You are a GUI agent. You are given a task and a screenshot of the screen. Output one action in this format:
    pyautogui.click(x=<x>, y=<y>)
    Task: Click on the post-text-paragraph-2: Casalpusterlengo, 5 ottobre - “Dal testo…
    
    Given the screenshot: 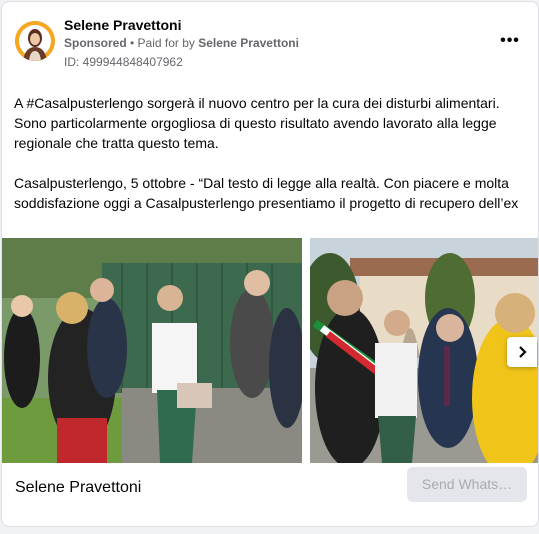 What is the action you would take?
    pyautogui.click(x=266, y=193)
    